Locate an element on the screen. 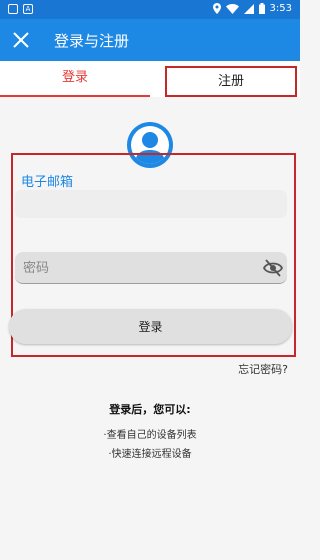 The width and height of the screenshot is (320, 560). eye-off-icon is located at coordinates (273, 268).